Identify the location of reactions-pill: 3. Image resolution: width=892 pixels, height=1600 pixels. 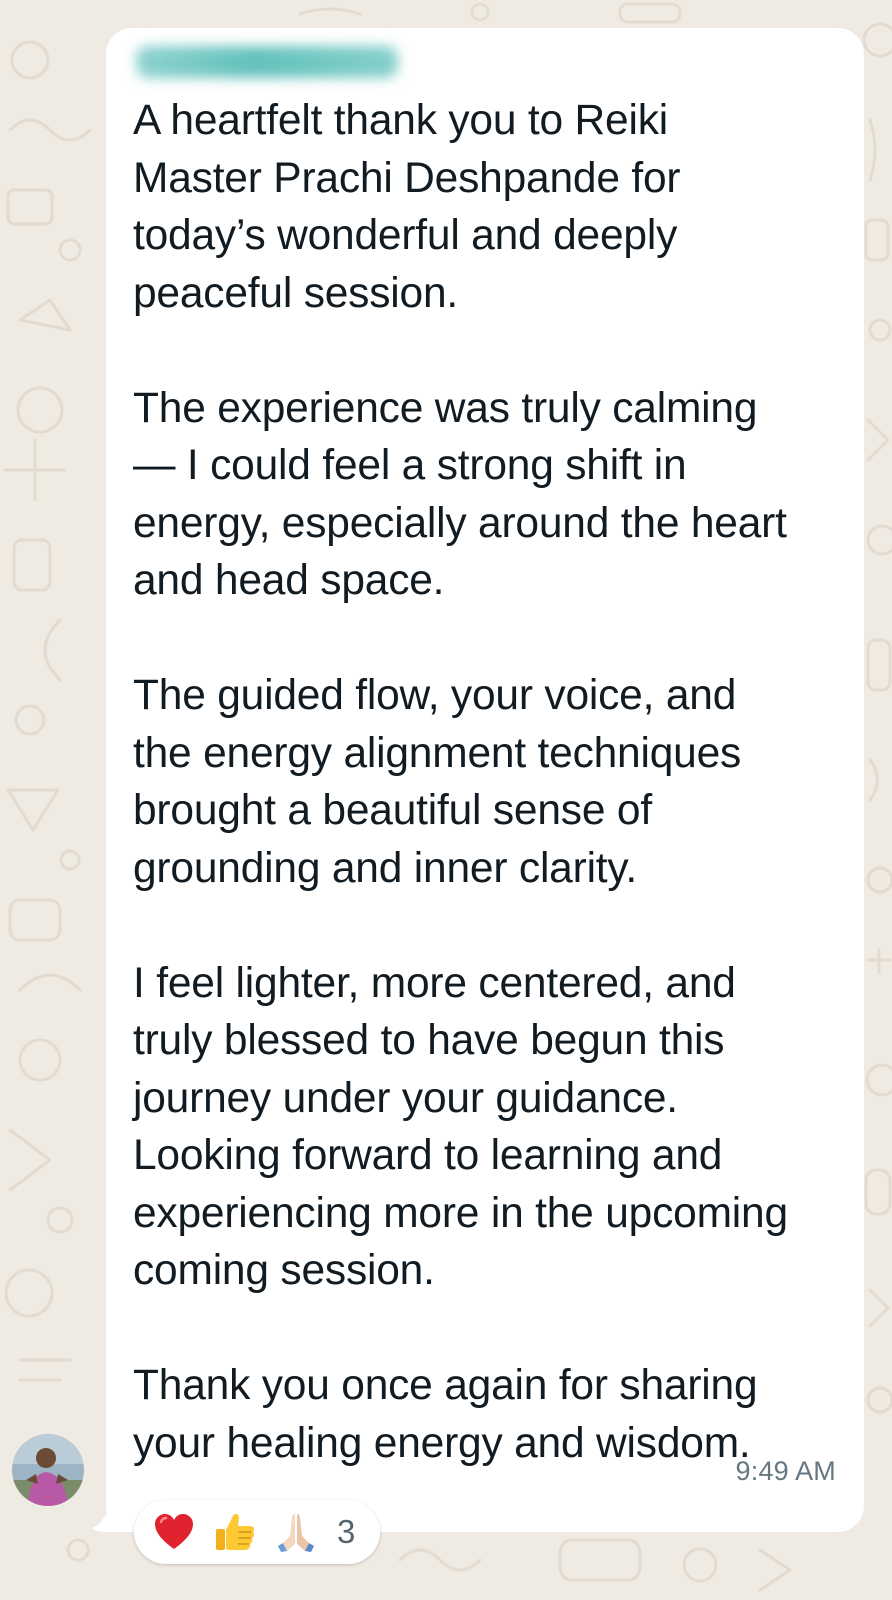
(257, 1532).